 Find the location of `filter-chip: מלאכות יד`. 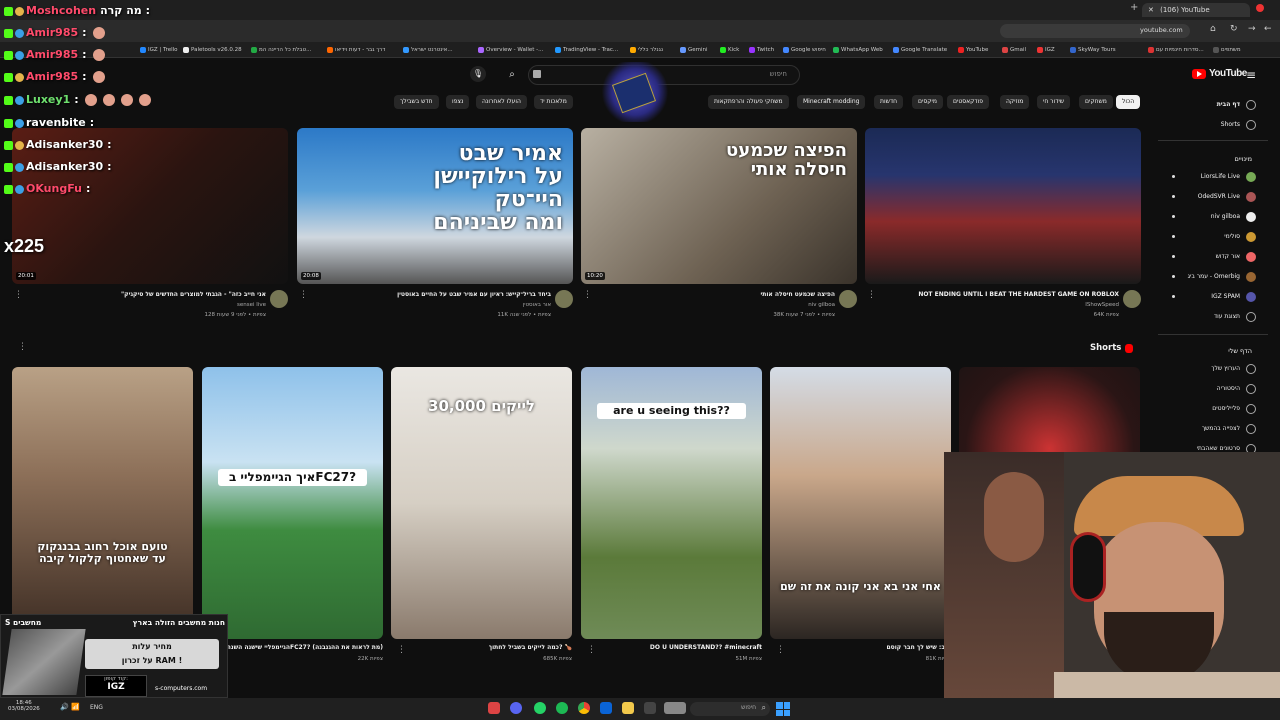

filter-chip: מלאכות יד is located at coordinates (553, 102).